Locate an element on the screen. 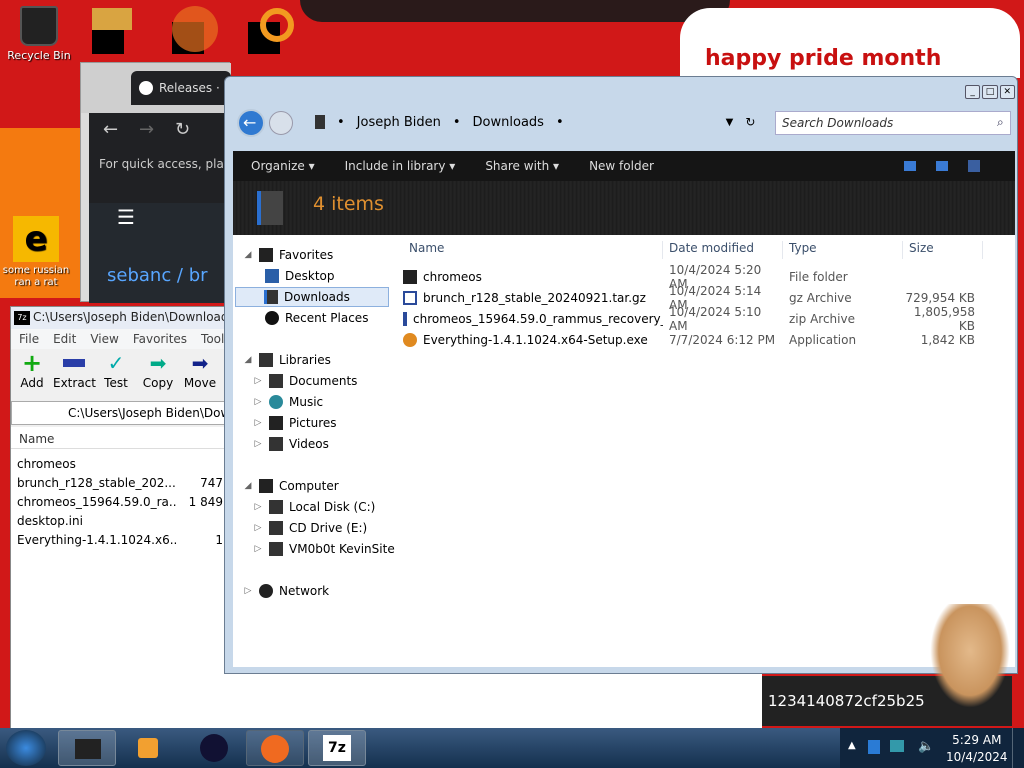 Image resolution: width=1024 pixels, height=768 pixels. 7zip-copy-button: ➡ Copy is located at coordinates (158, 375).